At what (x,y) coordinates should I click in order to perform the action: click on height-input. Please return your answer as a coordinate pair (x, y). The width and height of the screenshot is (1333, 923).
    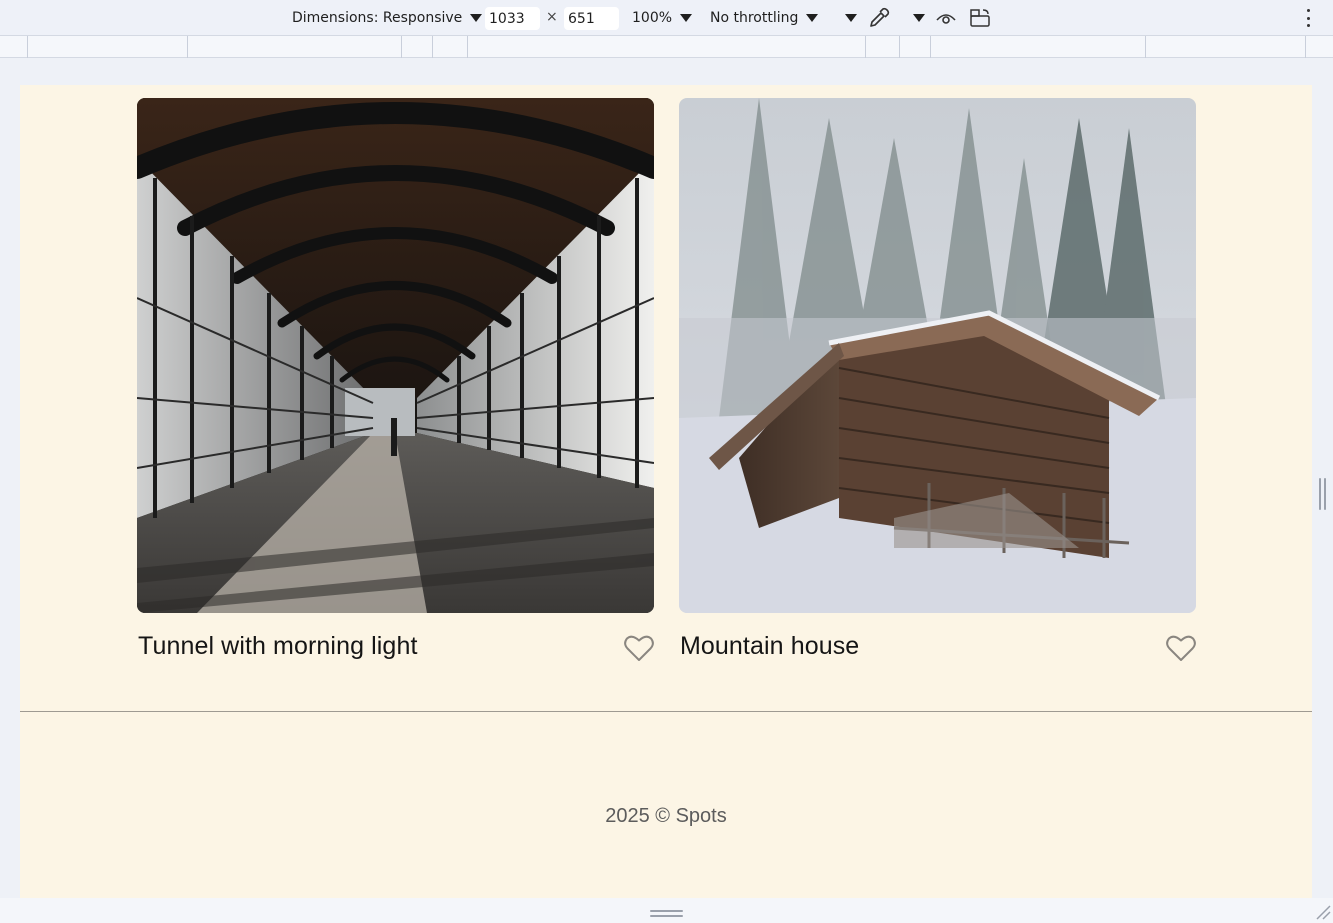
    Looking at the image, I should click on (591, 18).